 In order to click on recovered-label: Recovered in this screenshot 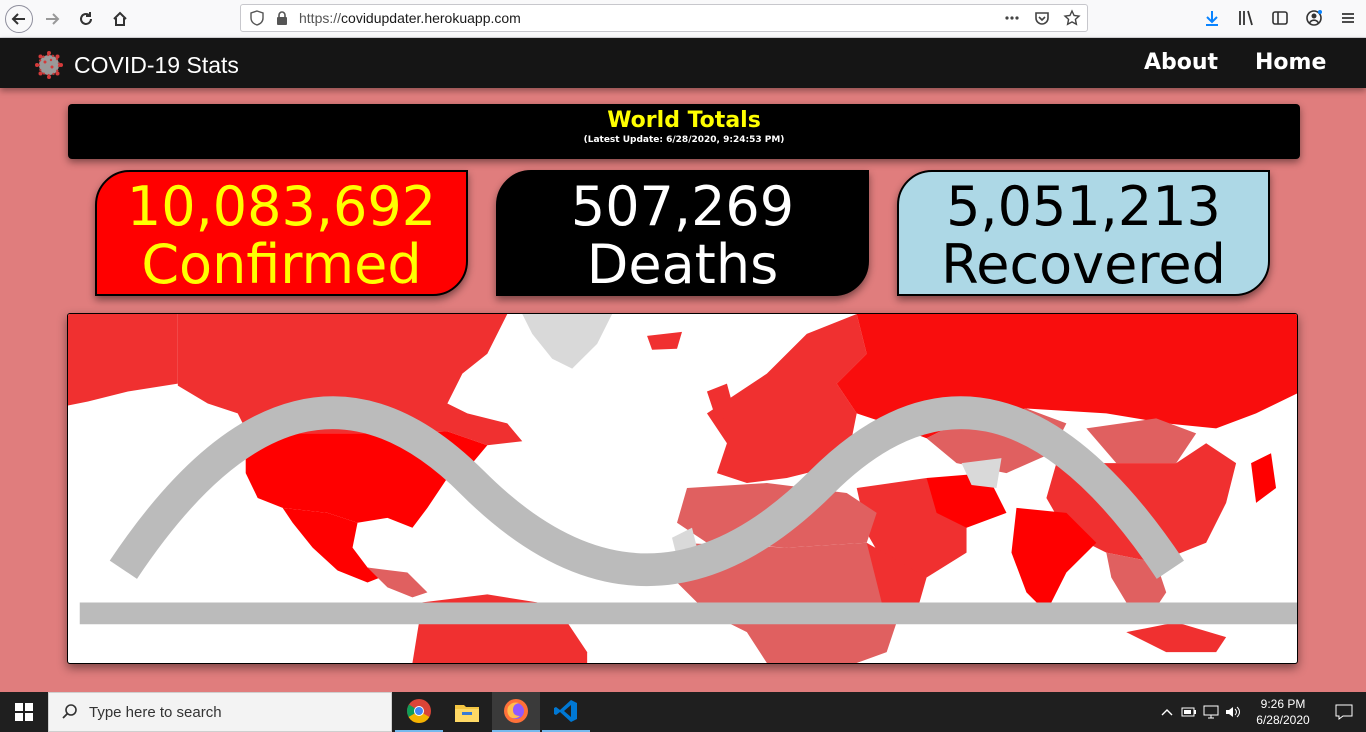, I will do `click(1083, 264)`.